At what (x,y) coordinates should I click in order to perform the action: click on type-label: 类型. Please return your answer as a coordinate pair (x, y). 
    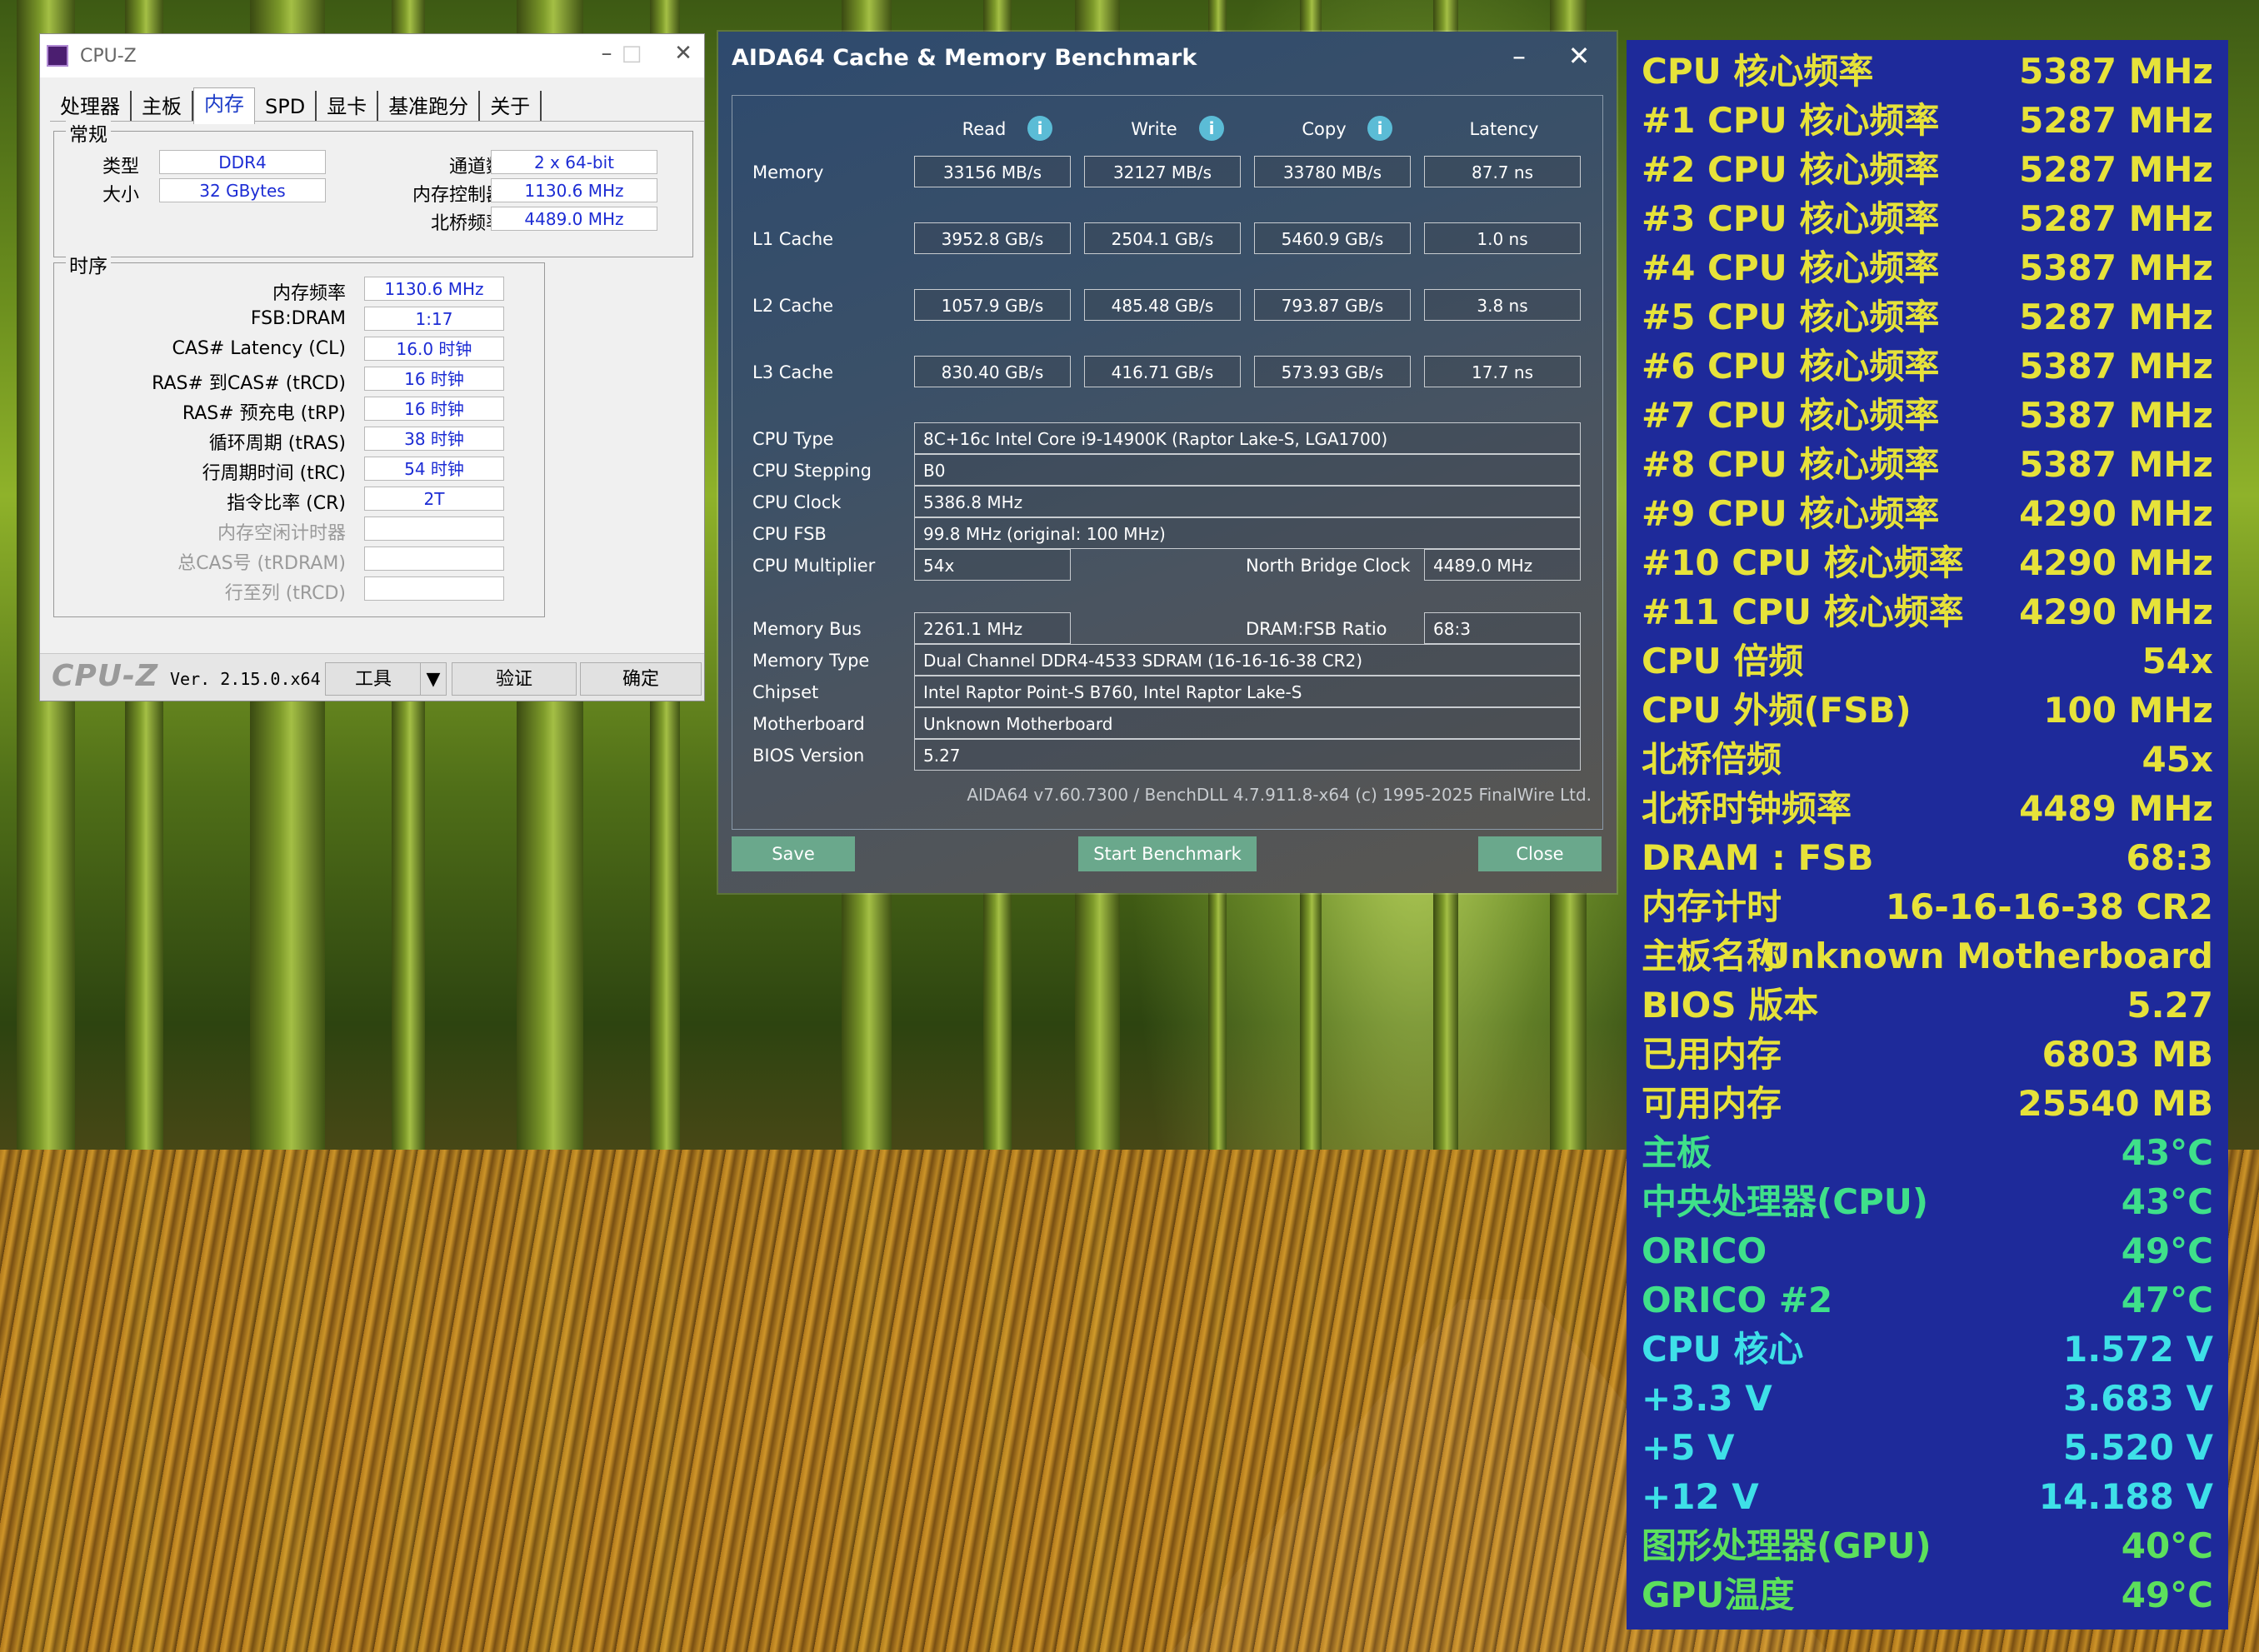
    Looking at the image, I should click on (120, 167).